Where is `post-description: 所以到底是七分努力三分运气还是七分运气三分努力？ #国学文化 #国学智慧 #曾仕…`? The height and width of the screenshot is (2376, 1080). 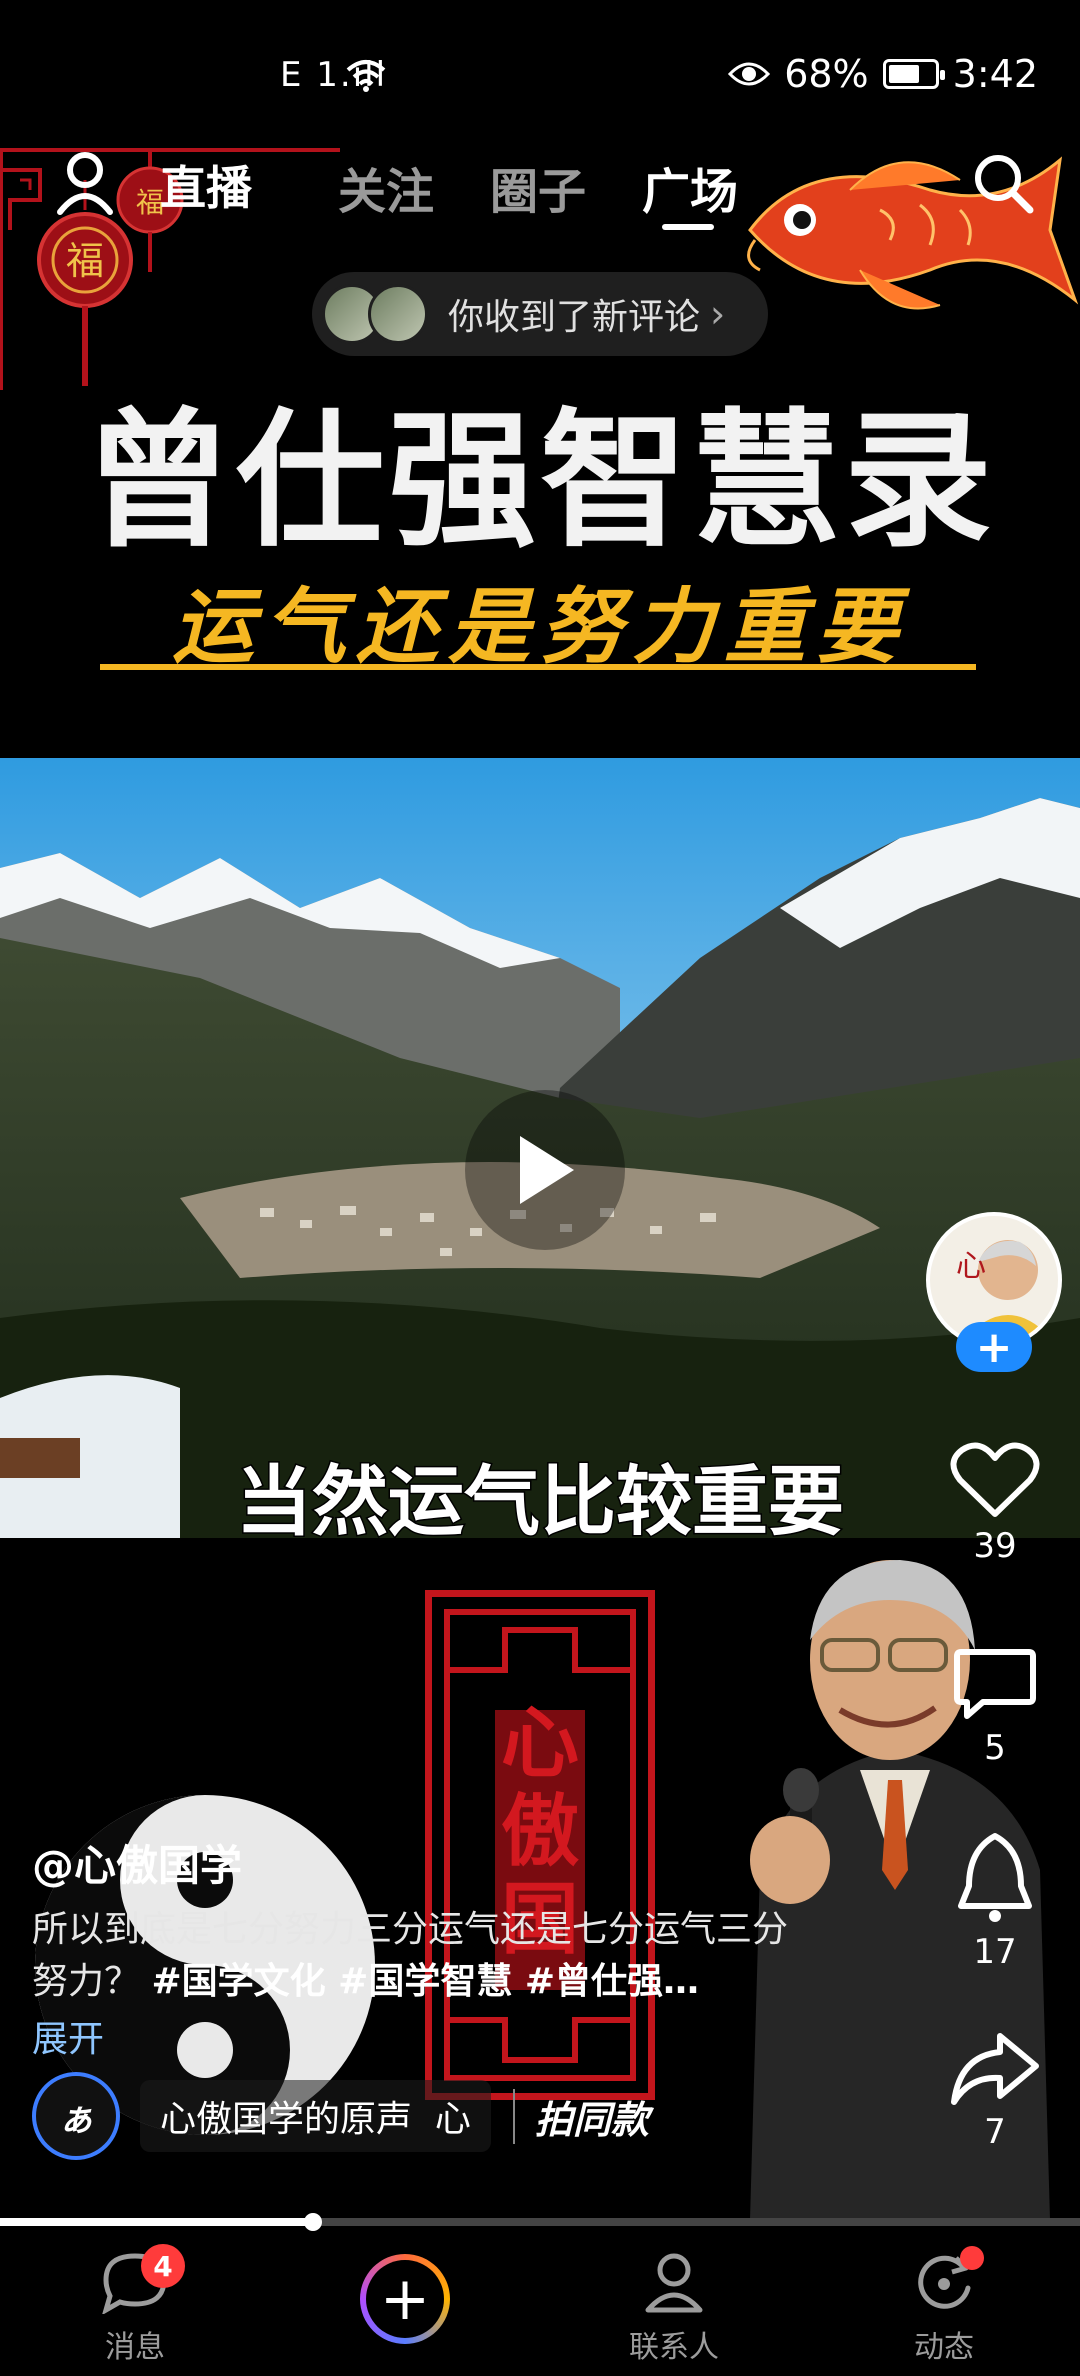
post-description: 所以到底是七分努力三分运气还是七分运气三分努力？ #国学文化 #国学智慧 #曾仕… is located at coordinates (412, 1956).